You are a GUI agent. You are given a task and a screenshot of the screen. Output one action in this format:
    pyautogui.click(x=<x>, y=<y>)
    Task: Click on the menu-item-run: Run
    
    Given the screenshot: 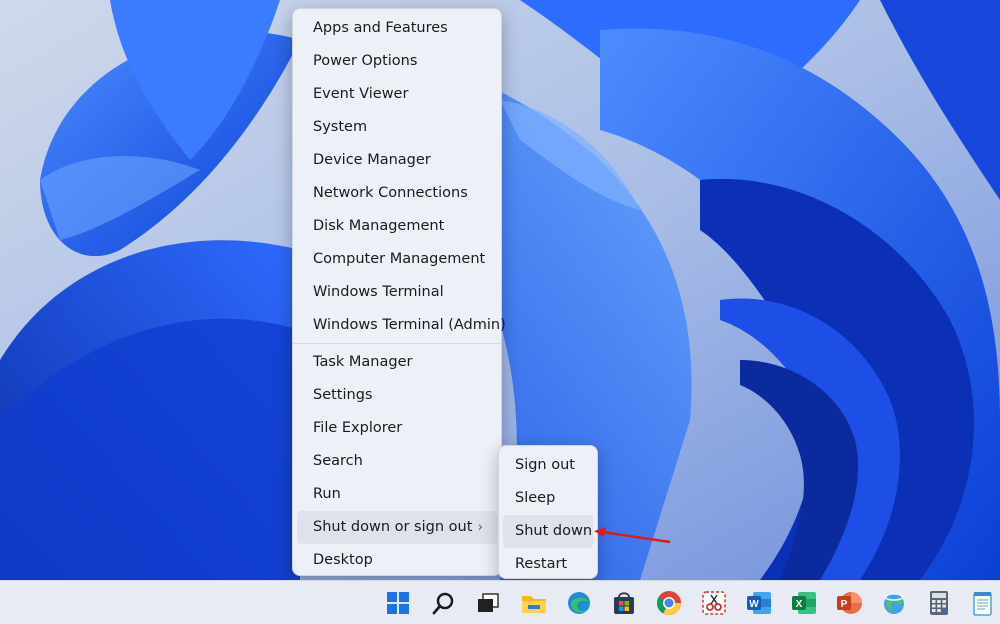 What is the action you would take?
    pyautogui.click(x=397, y=494)
    